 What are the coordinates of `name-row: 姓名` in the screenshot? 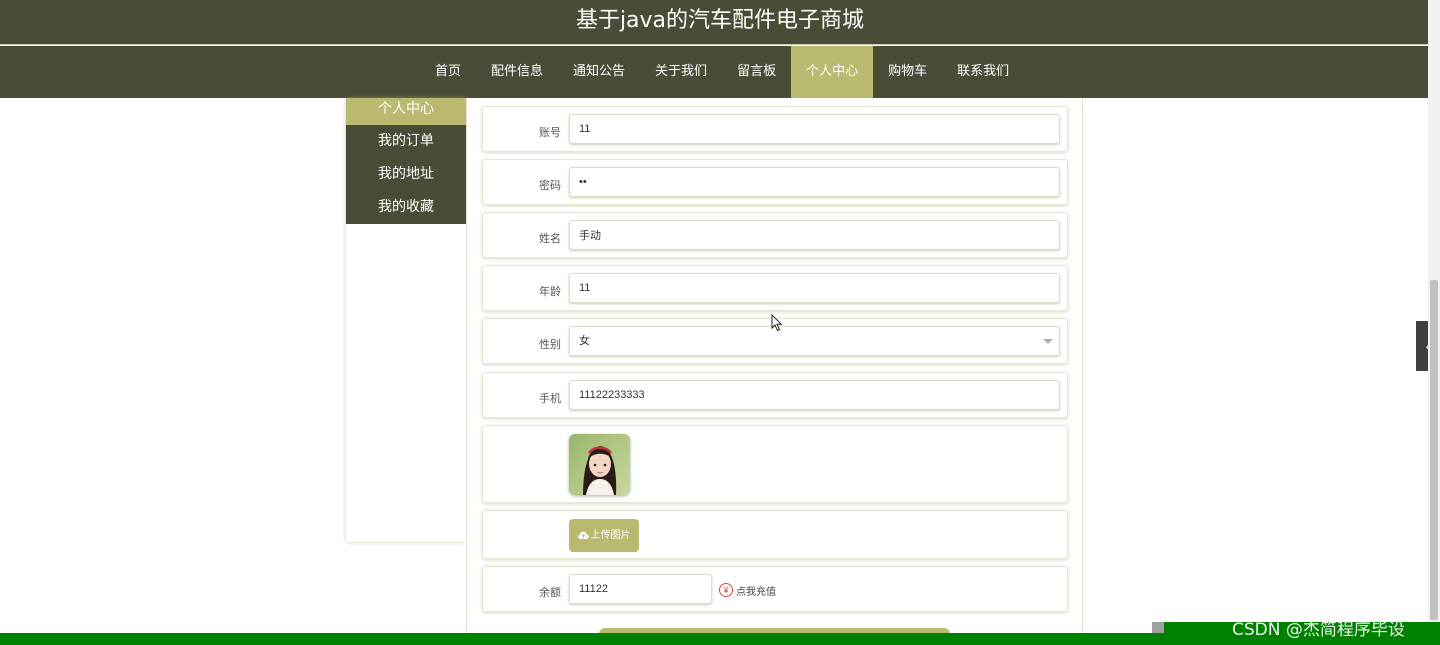 It's located at (775, 235).